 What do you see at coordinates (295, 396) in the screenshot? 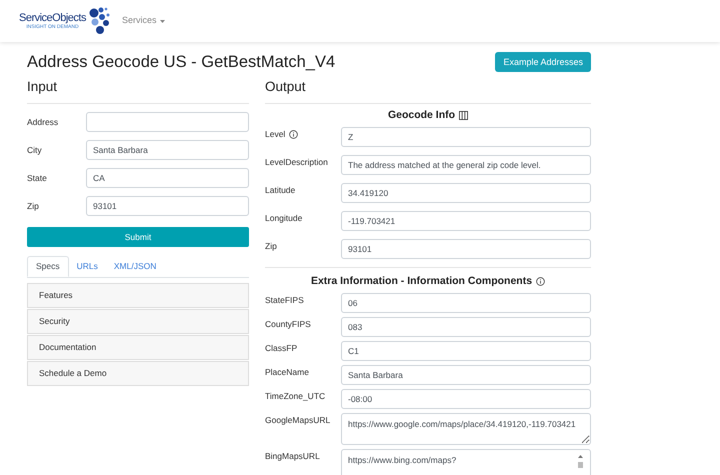
I see `field-label: TimeZone_UTC` at bounding box center [295, 396].